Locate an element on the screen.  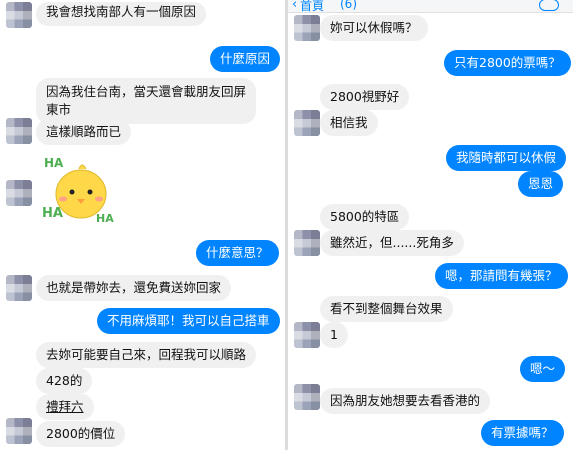
incoming-message: 5800的特區 is located at coordinates (365, 217).